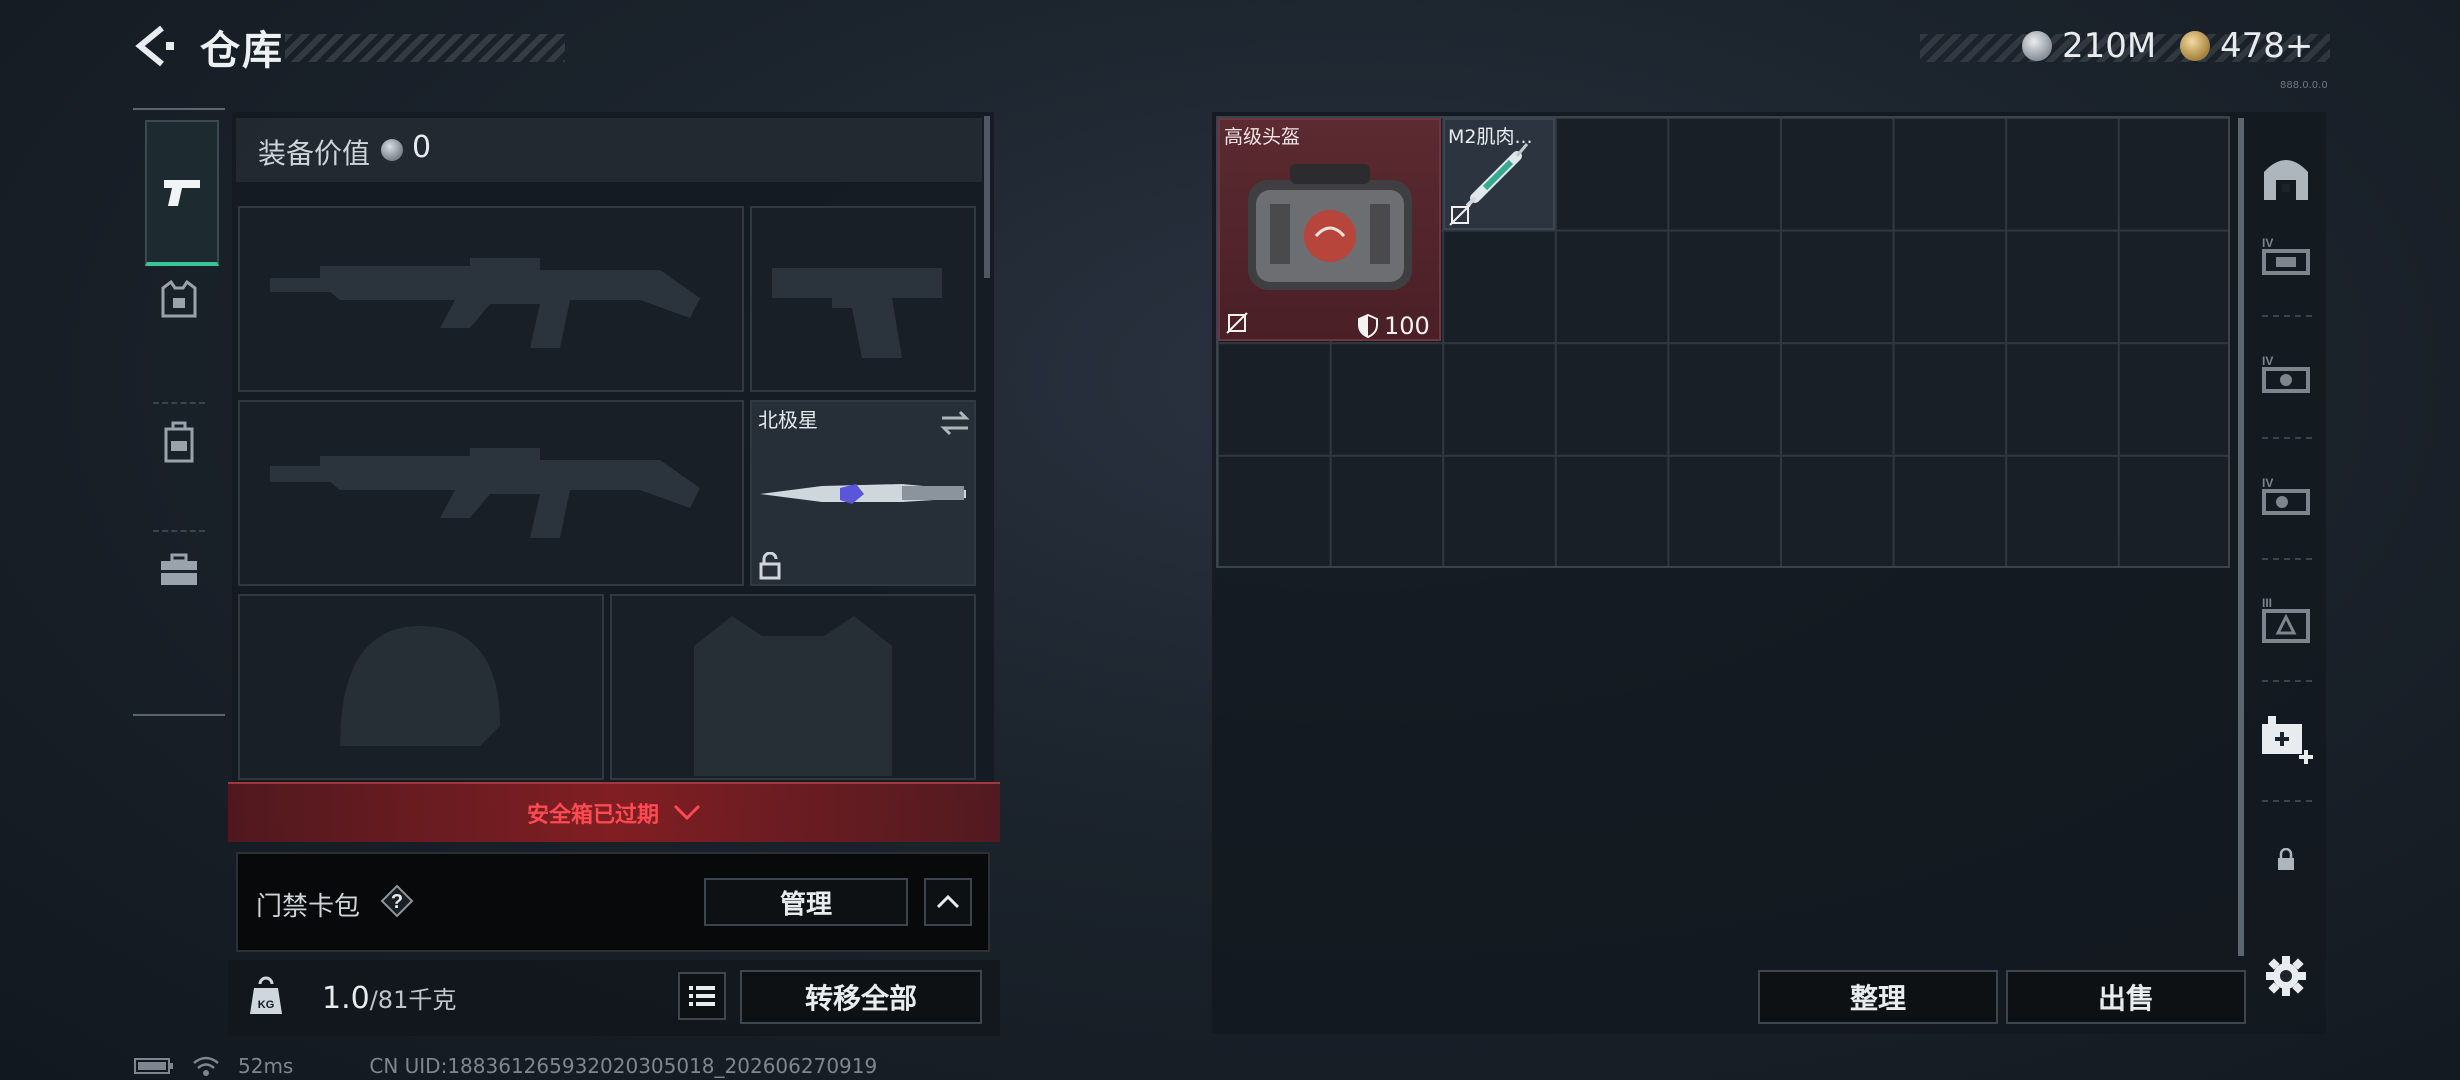 The height and width of the screenshot is (1080, 2460). I want to click on locked-storage-slot, so click(2286, 860).